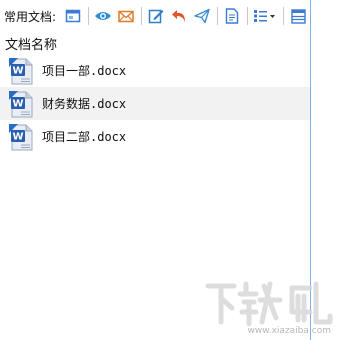 The image size is (338, 340). Describe the element at coordinates (84, 71) in the screenshot. I see `file-name: 项目一部.docx` at that location.